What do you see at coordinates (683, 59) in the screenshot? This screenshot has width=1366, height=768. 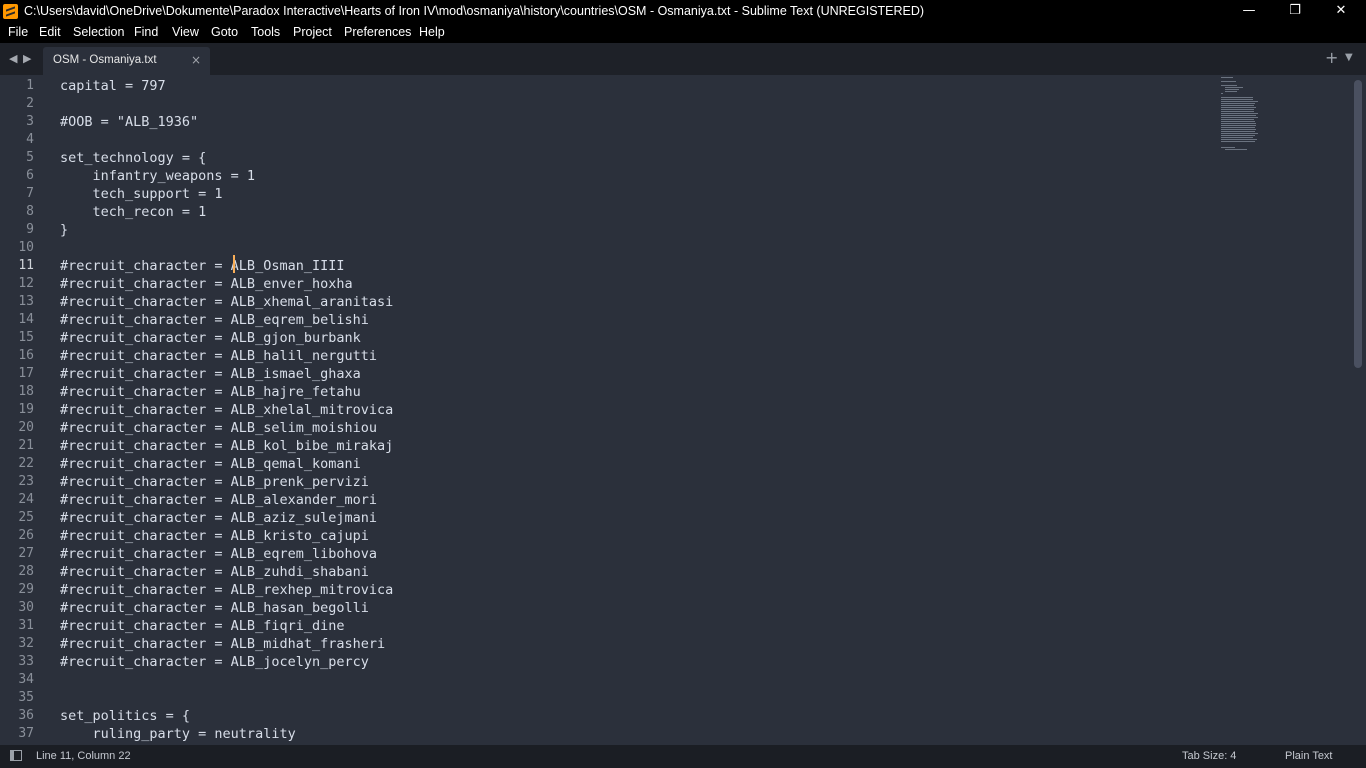 I see `tab-bar: ◀ ▶ OSM - Osmaniya.txt × + ▼` at bounding box center [683, 59].